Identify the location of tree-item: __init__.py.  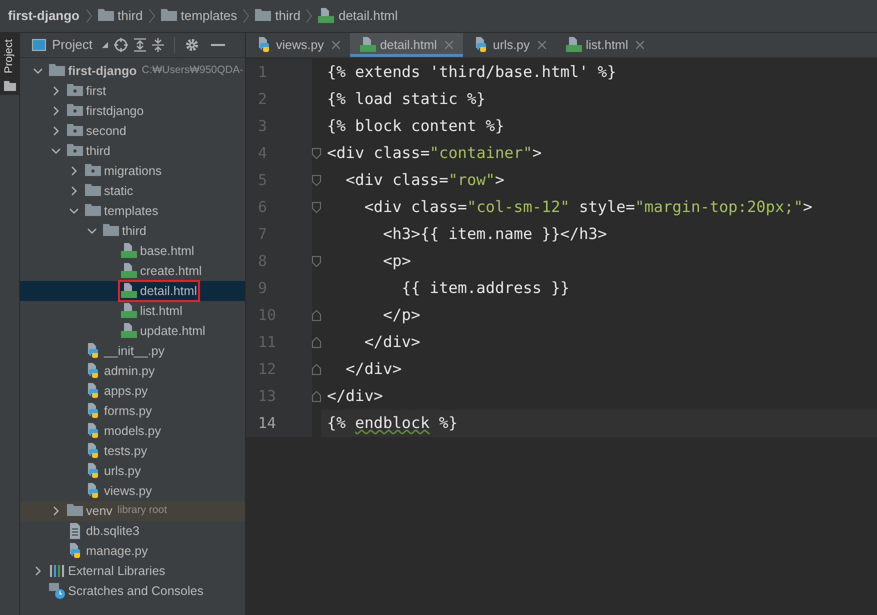
(132, 351).